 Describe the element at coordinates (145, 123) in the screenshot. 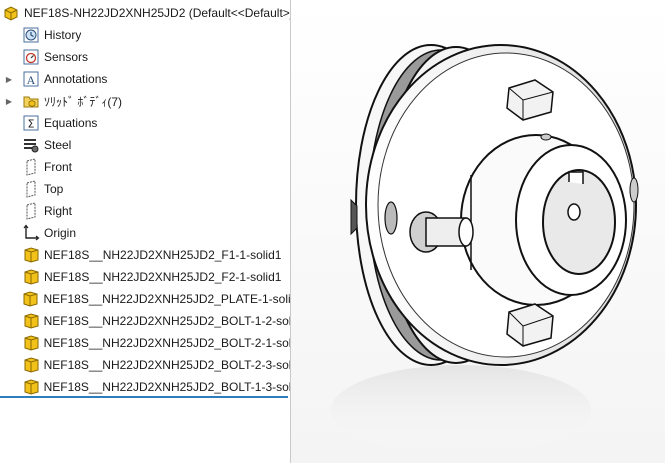

I see `tree-item-equations: Σ Equations` at that location.